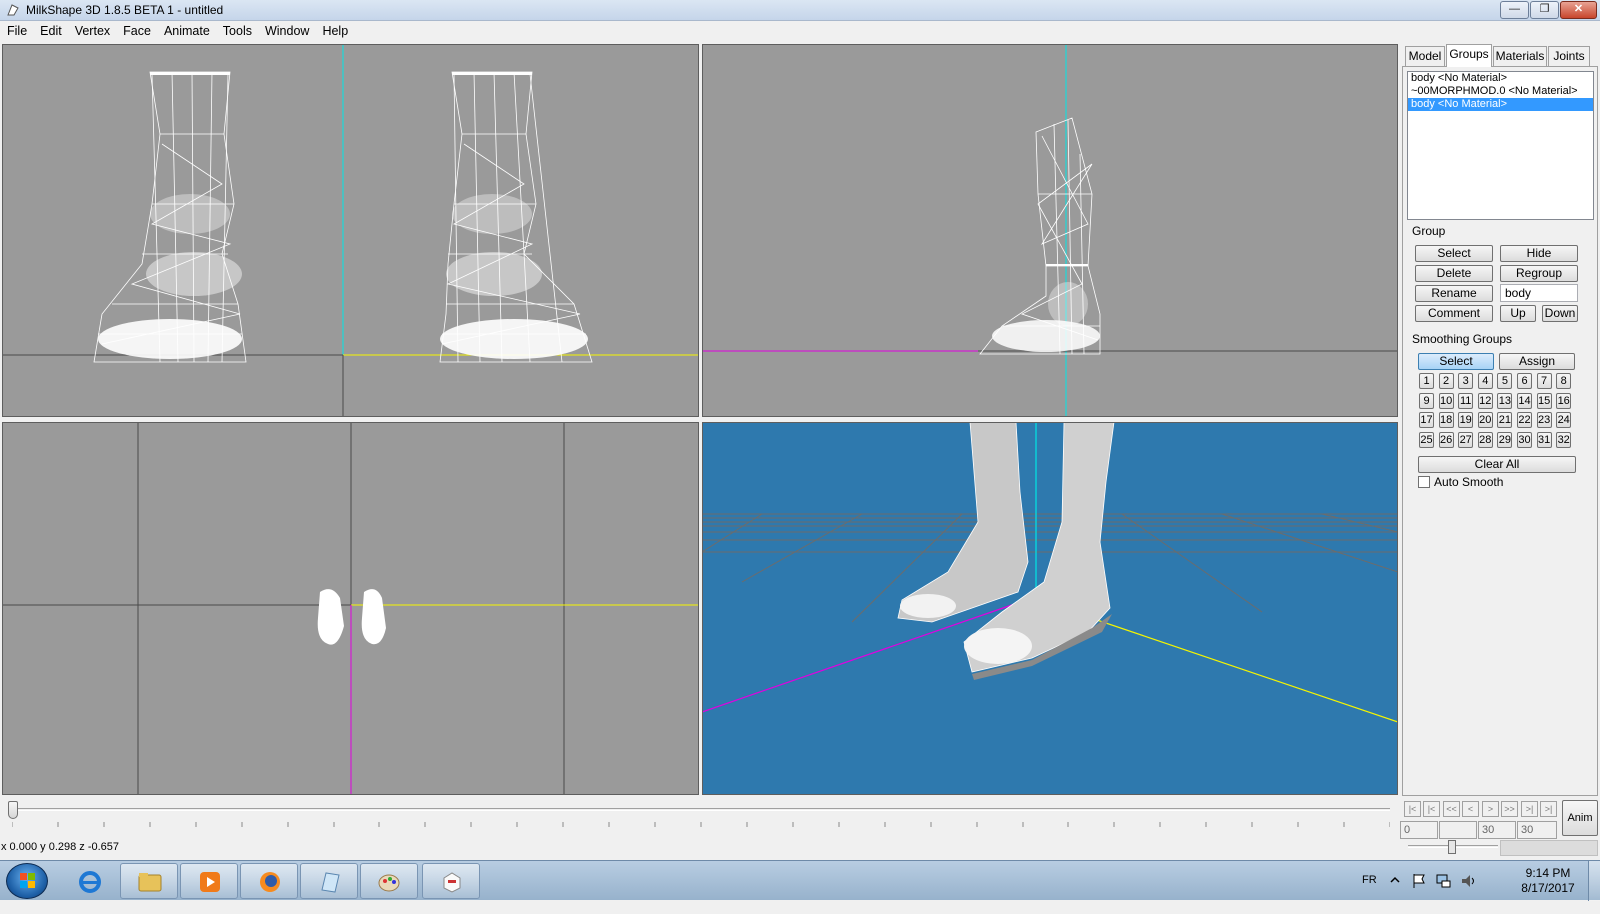 Image resolution: width=1600 pixels, height=914 pixels. What do you see at coordinates (1514, 10) in the screenshot?
I see `minimize-button: —` at bounding box center [1514, 10].